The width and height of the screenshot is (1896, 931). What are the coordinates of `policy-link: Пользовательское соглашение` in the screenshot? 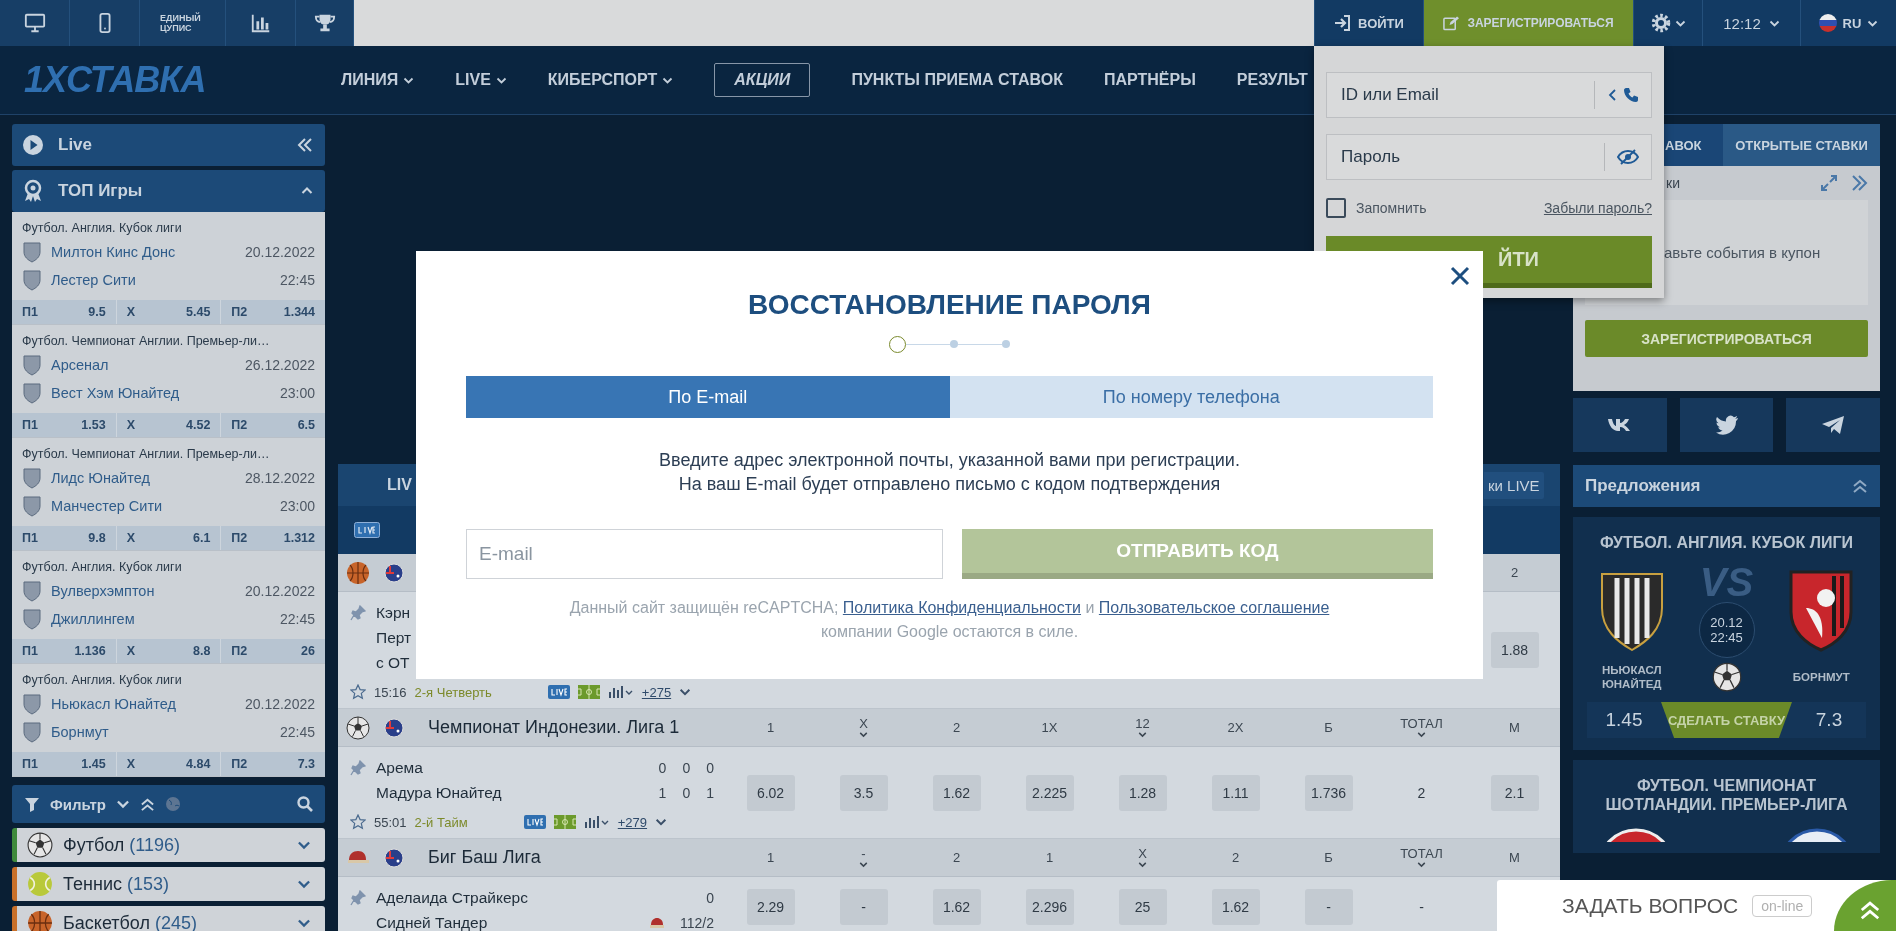 It's located at (1214, 607).